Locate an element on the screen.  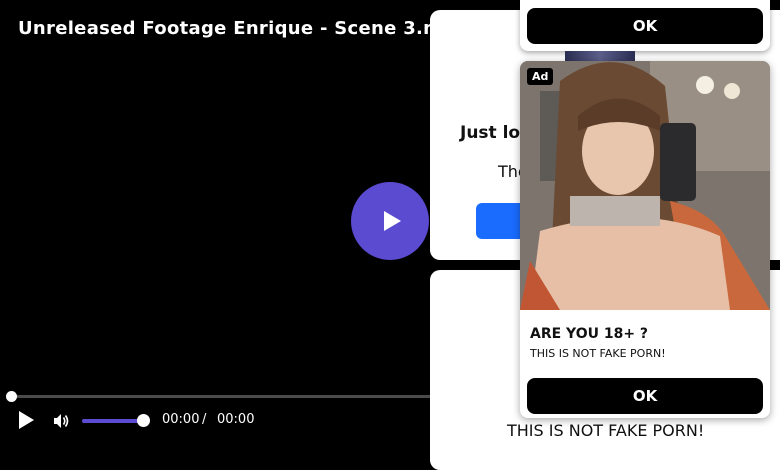
volume-icon is located at coordinates (61, 421).